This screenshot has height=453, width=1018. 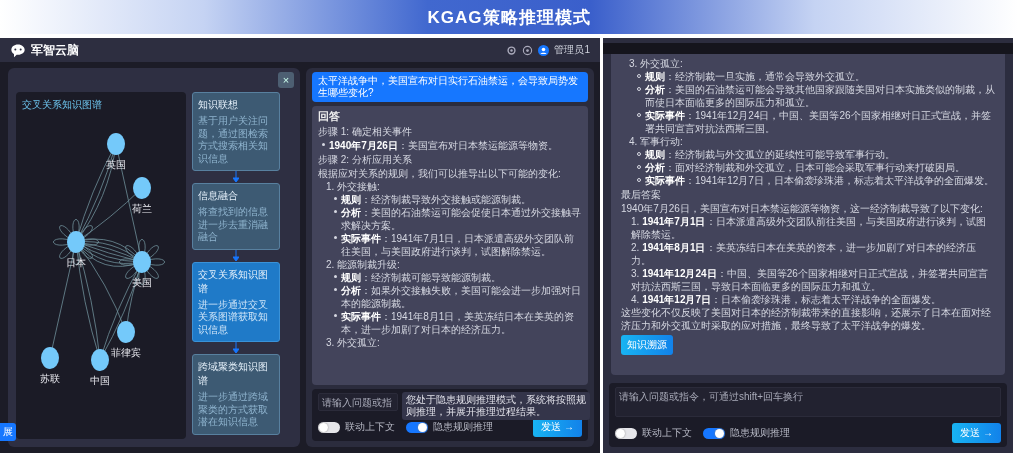 What do you see at coordinates (421, 277) in the screenshot?
I see `list-item: 规则：经济制裁可能导致能源制裁。` at bounding box center [421, 277].